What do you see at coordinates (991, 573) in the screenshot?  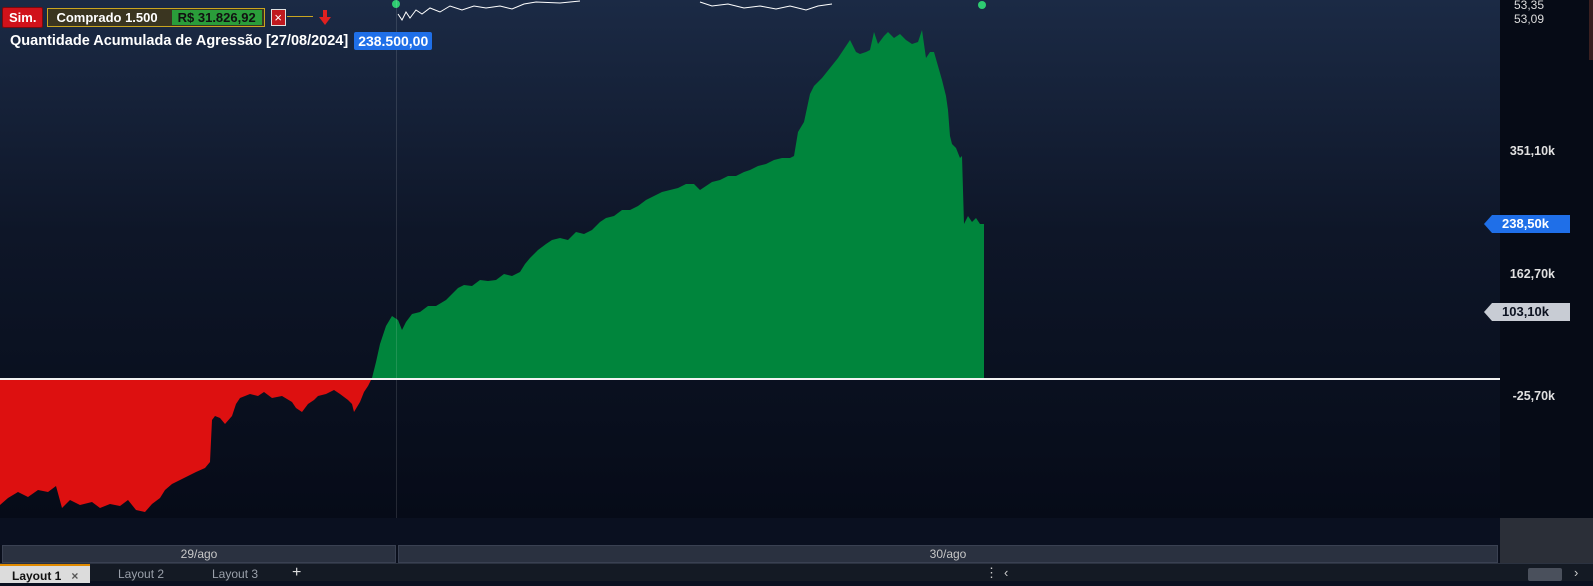 I see `more-options-icon: ⋮` at bounding box center [991, 573].